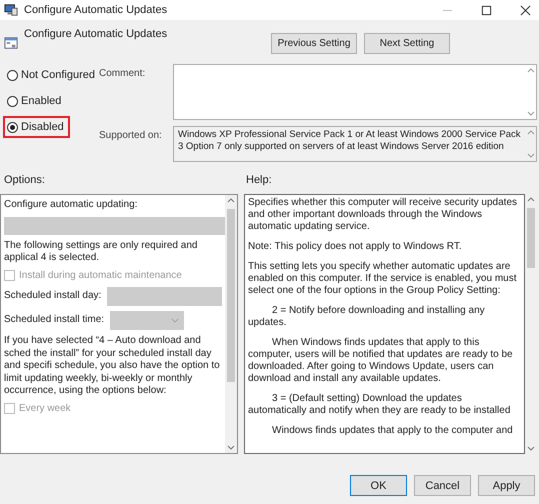 The width and height of the screenshot is (539, 504). What do you see at coordinates (383, 215) in the screenshot?
I see `help-paragraph: Specifies whether this computer will receive security updates and other important downloads through the Windows automatic updating service.` at bounding box center [383, 215].